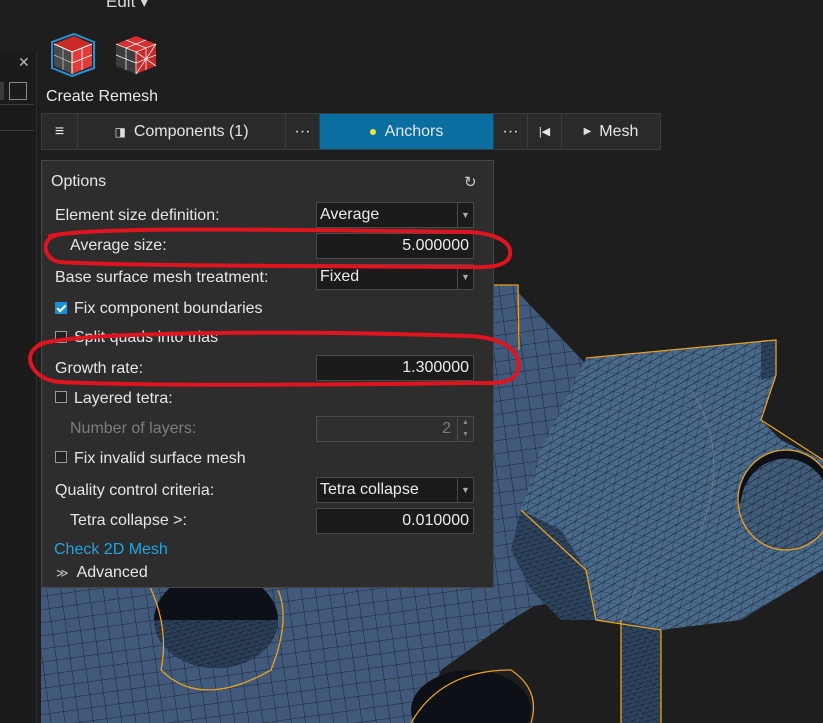 The width and height of the screenshot is (823, 723). What do you see at coordinates (135, 490) in the screenshot?
I see `quality-criteria-label: Quality control criteria:` at bounding box center [135, 490].